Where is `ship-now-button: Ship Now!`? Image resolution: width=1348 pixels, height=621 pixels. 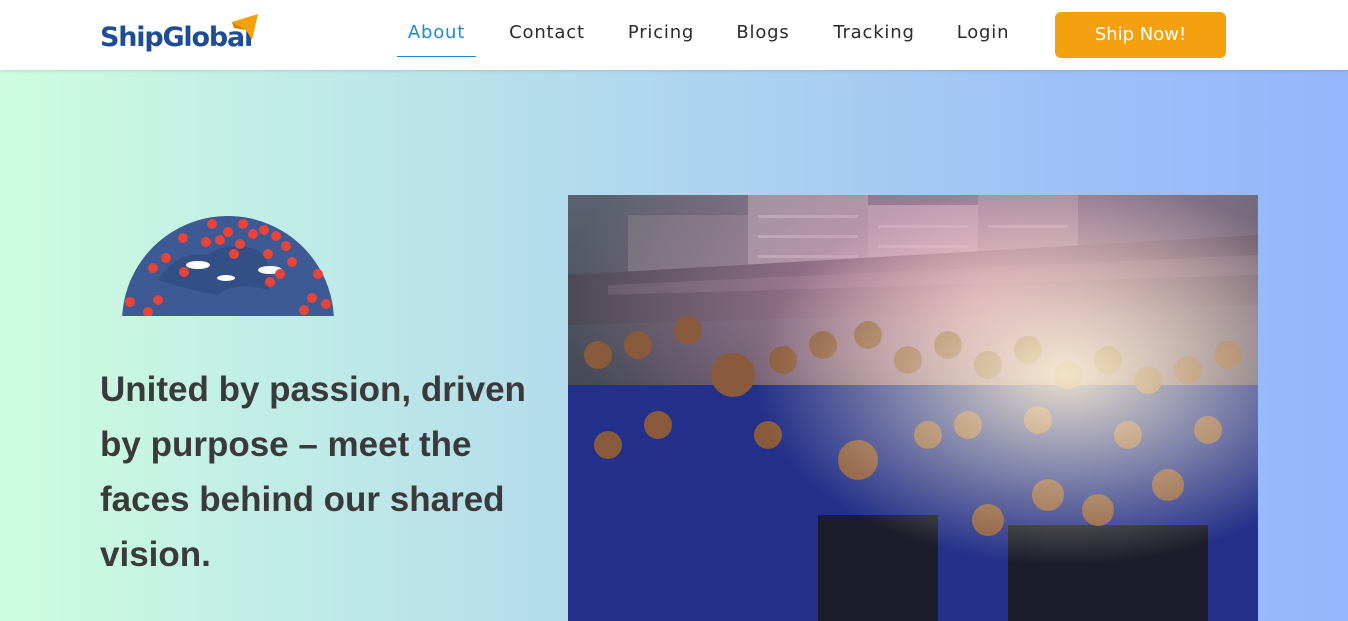 ship-now-button: Ship Now! is located at coordinates (1140, 35).